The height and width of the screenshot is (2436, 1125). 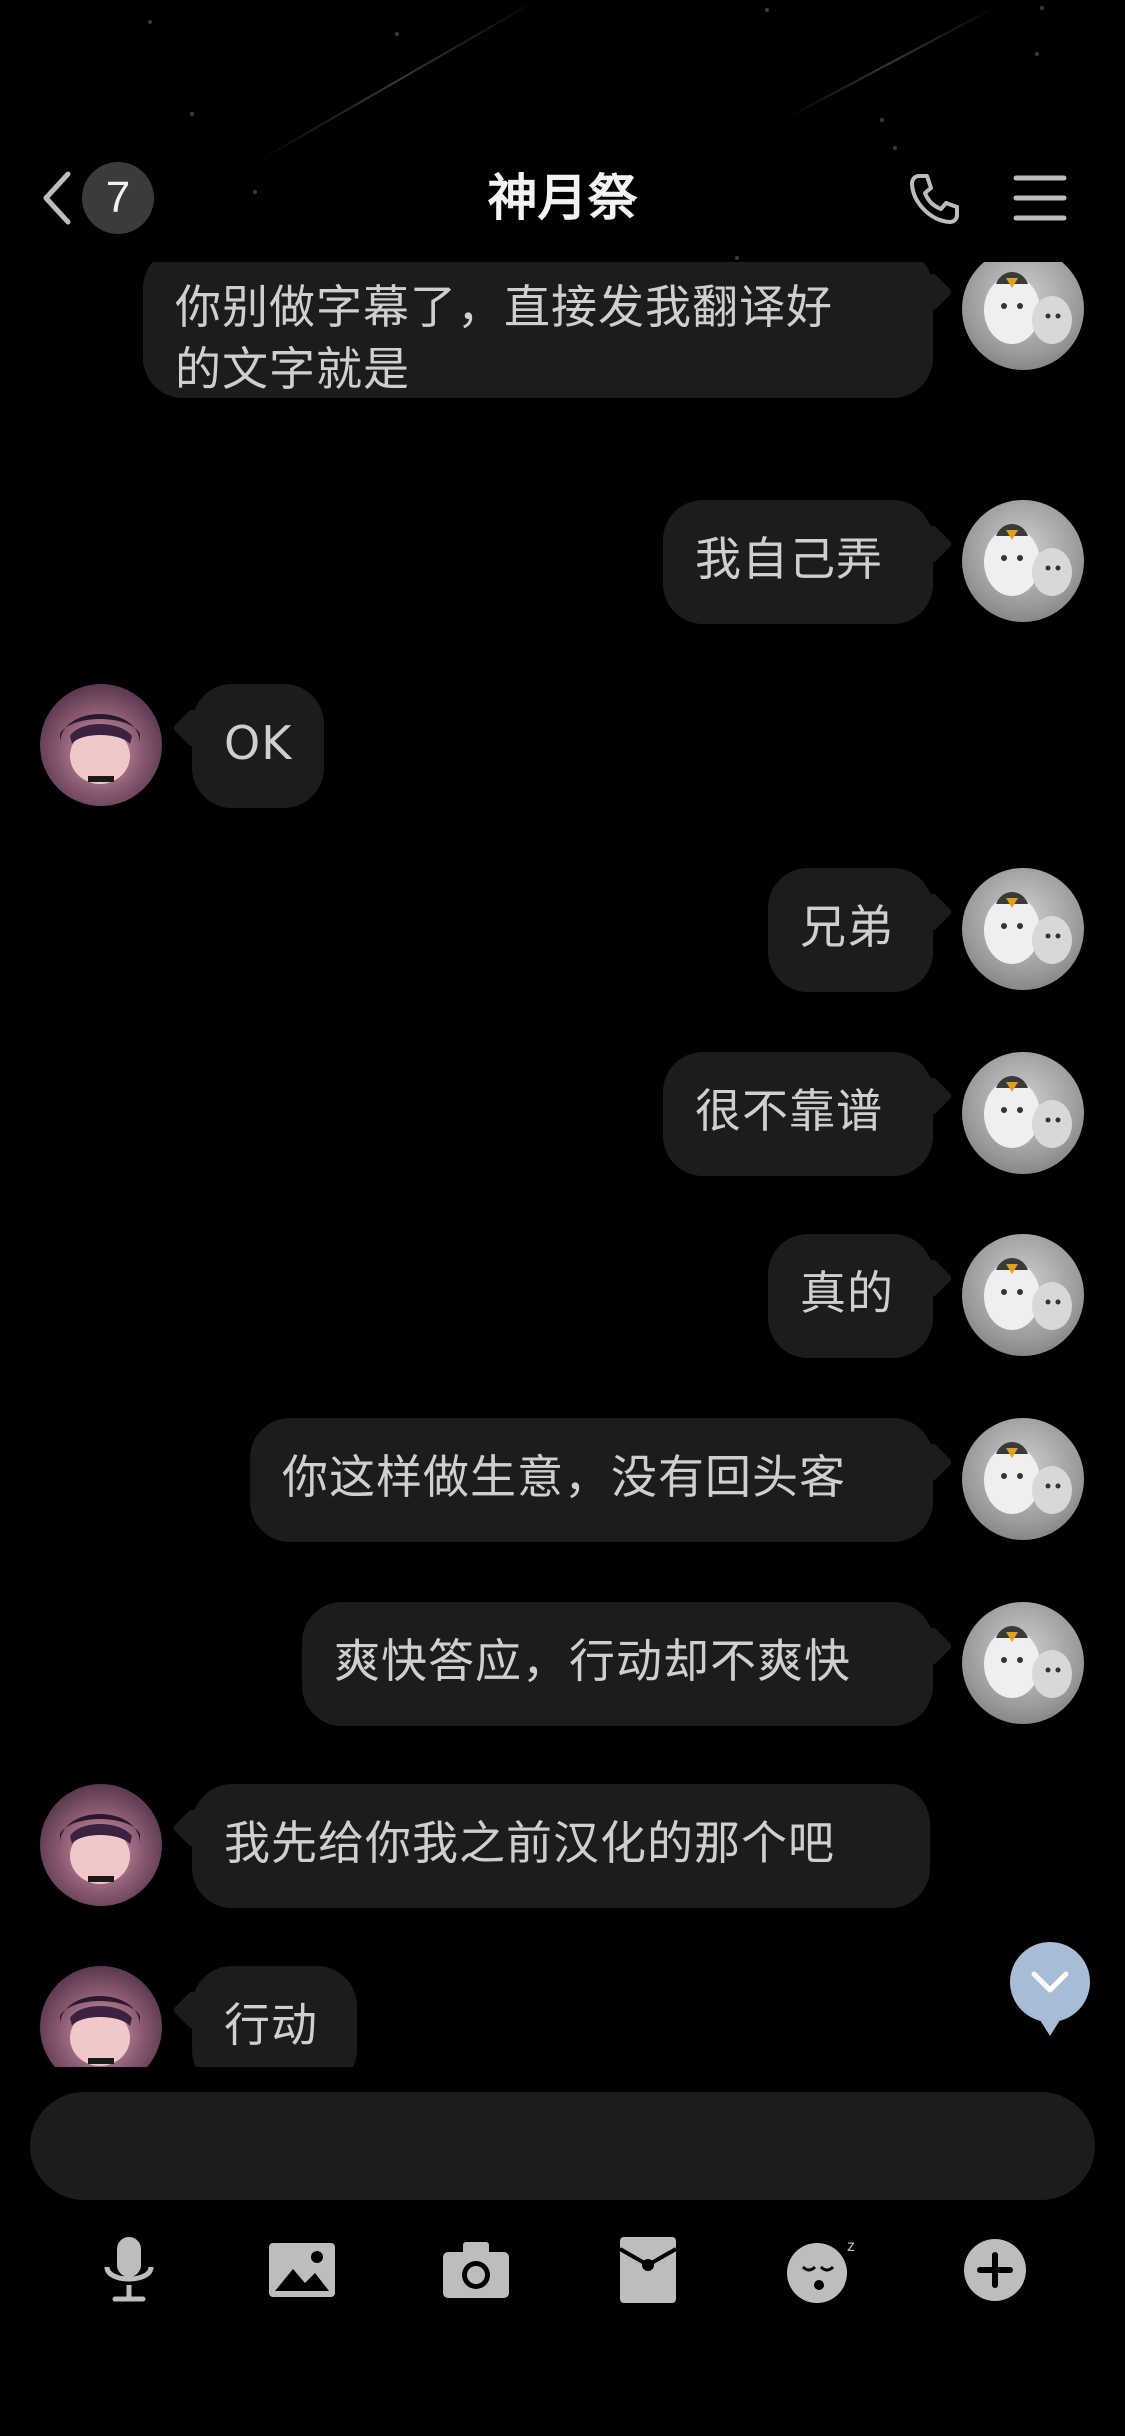 I want to click on message-bubble: 行动, so click(x=274, y=2016).